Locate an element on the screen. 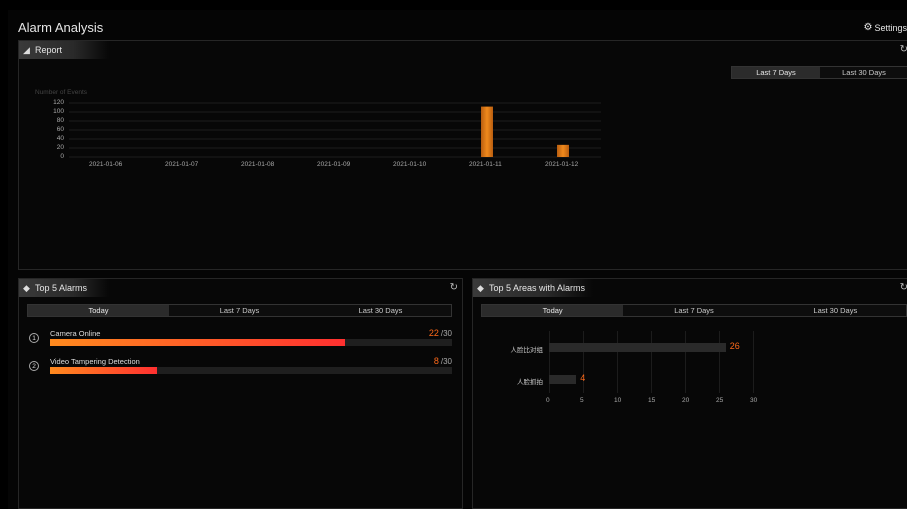  tab-last-7-days: Last 7 Days is located at coordinates (239, 310).